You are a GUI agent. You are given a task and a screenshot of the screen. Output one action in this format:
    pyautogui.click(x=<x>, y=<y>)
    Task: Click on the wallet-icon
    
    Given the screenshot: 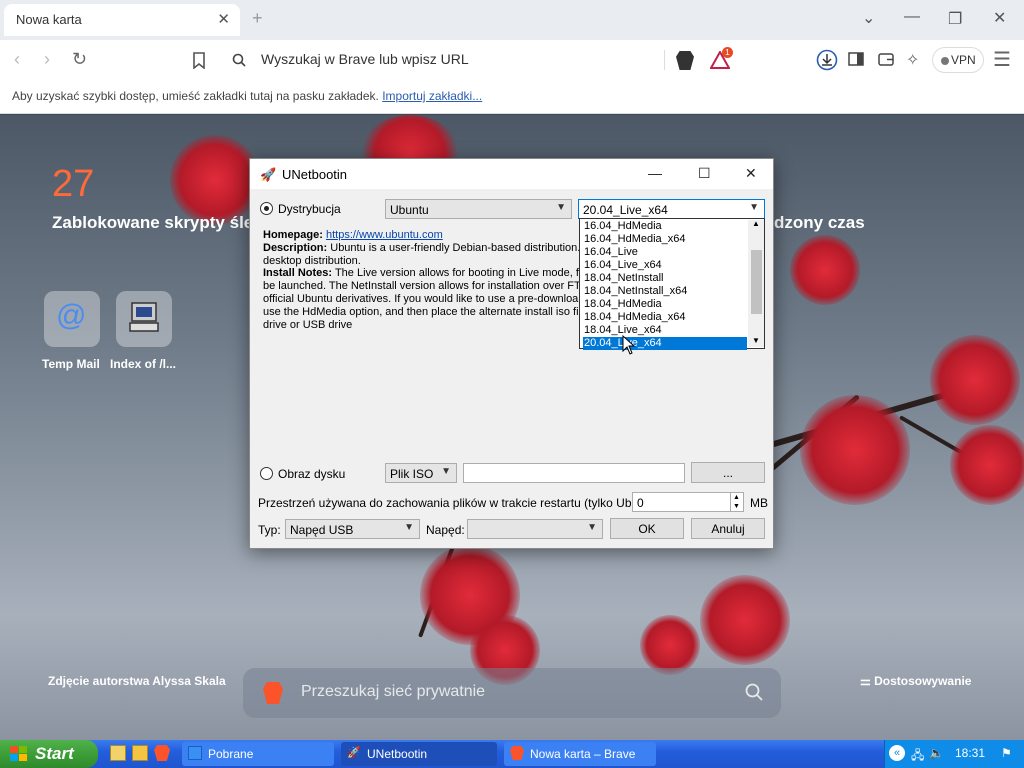 What is the action you would take?
    pyautogui.click(x=886, y=59)
    